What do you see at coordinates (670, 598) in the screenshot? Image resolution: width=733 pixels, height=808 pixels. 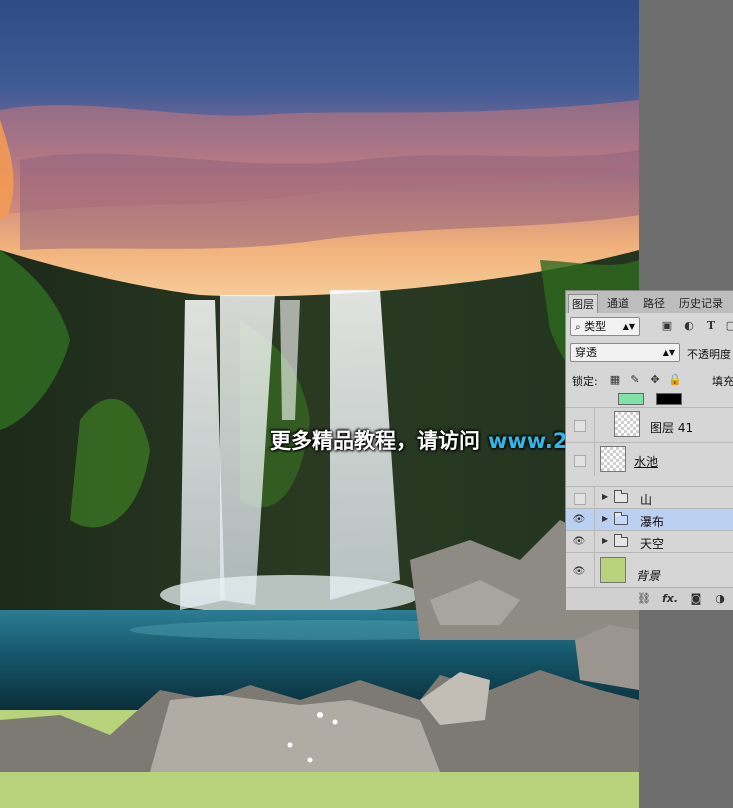 I see `fx-icon: fx.` at bounding box center [670, 598].